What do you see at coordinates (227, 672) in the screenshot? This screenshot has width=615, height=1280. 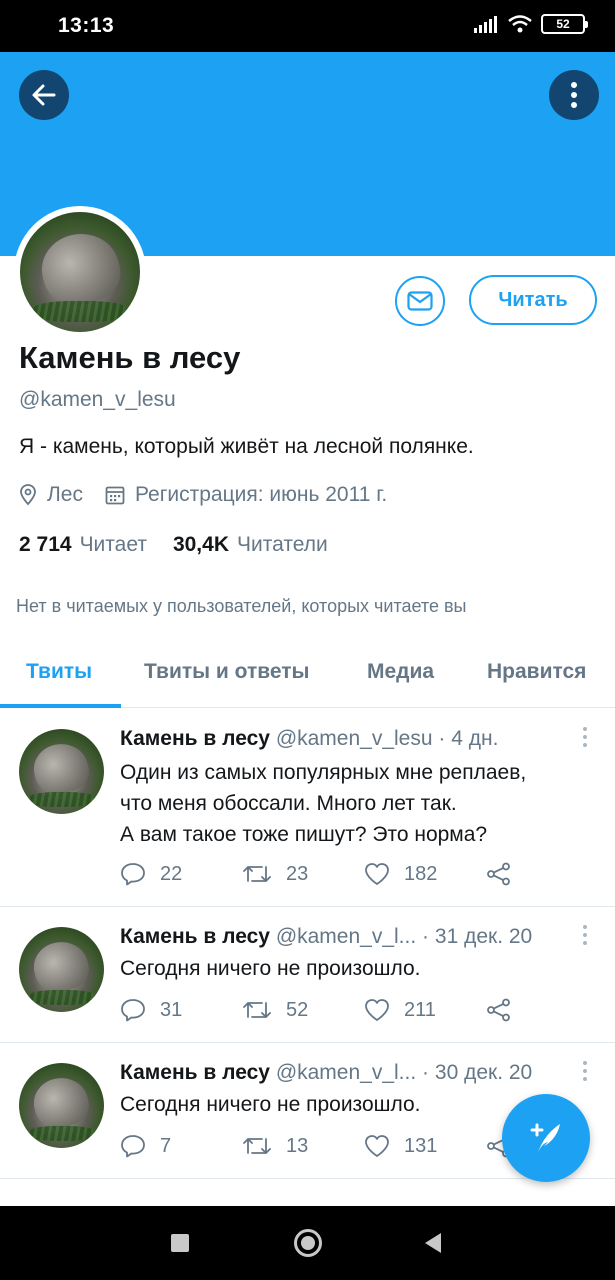 I see `tab-tweets-and-replies: Твиты и ответы` at bounding box center [227, 672].